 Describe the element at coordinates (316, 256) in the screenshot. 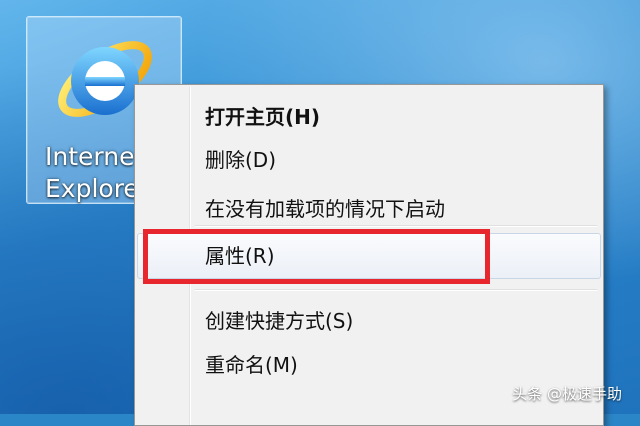

I see `annotation-highlight-box` at that location.